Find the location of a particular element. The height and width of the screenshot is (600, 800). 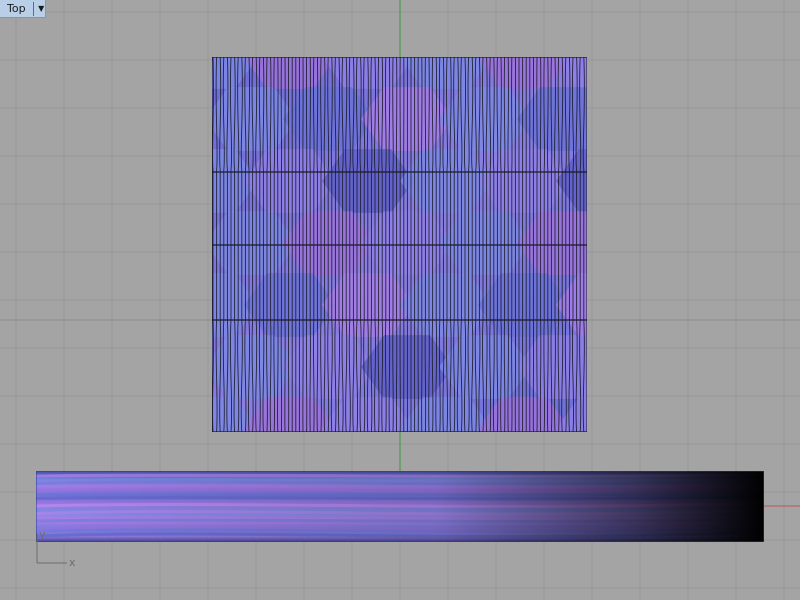

viewport-title: Top is located at coordinates (16, 8).